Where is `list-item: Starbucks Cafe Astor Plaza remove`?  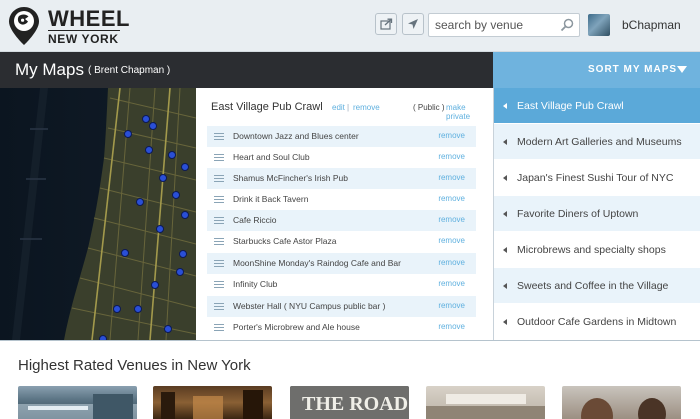 list-item: Starbucks Cafe Astor Plaza remove is located at coordinates (341, 241).